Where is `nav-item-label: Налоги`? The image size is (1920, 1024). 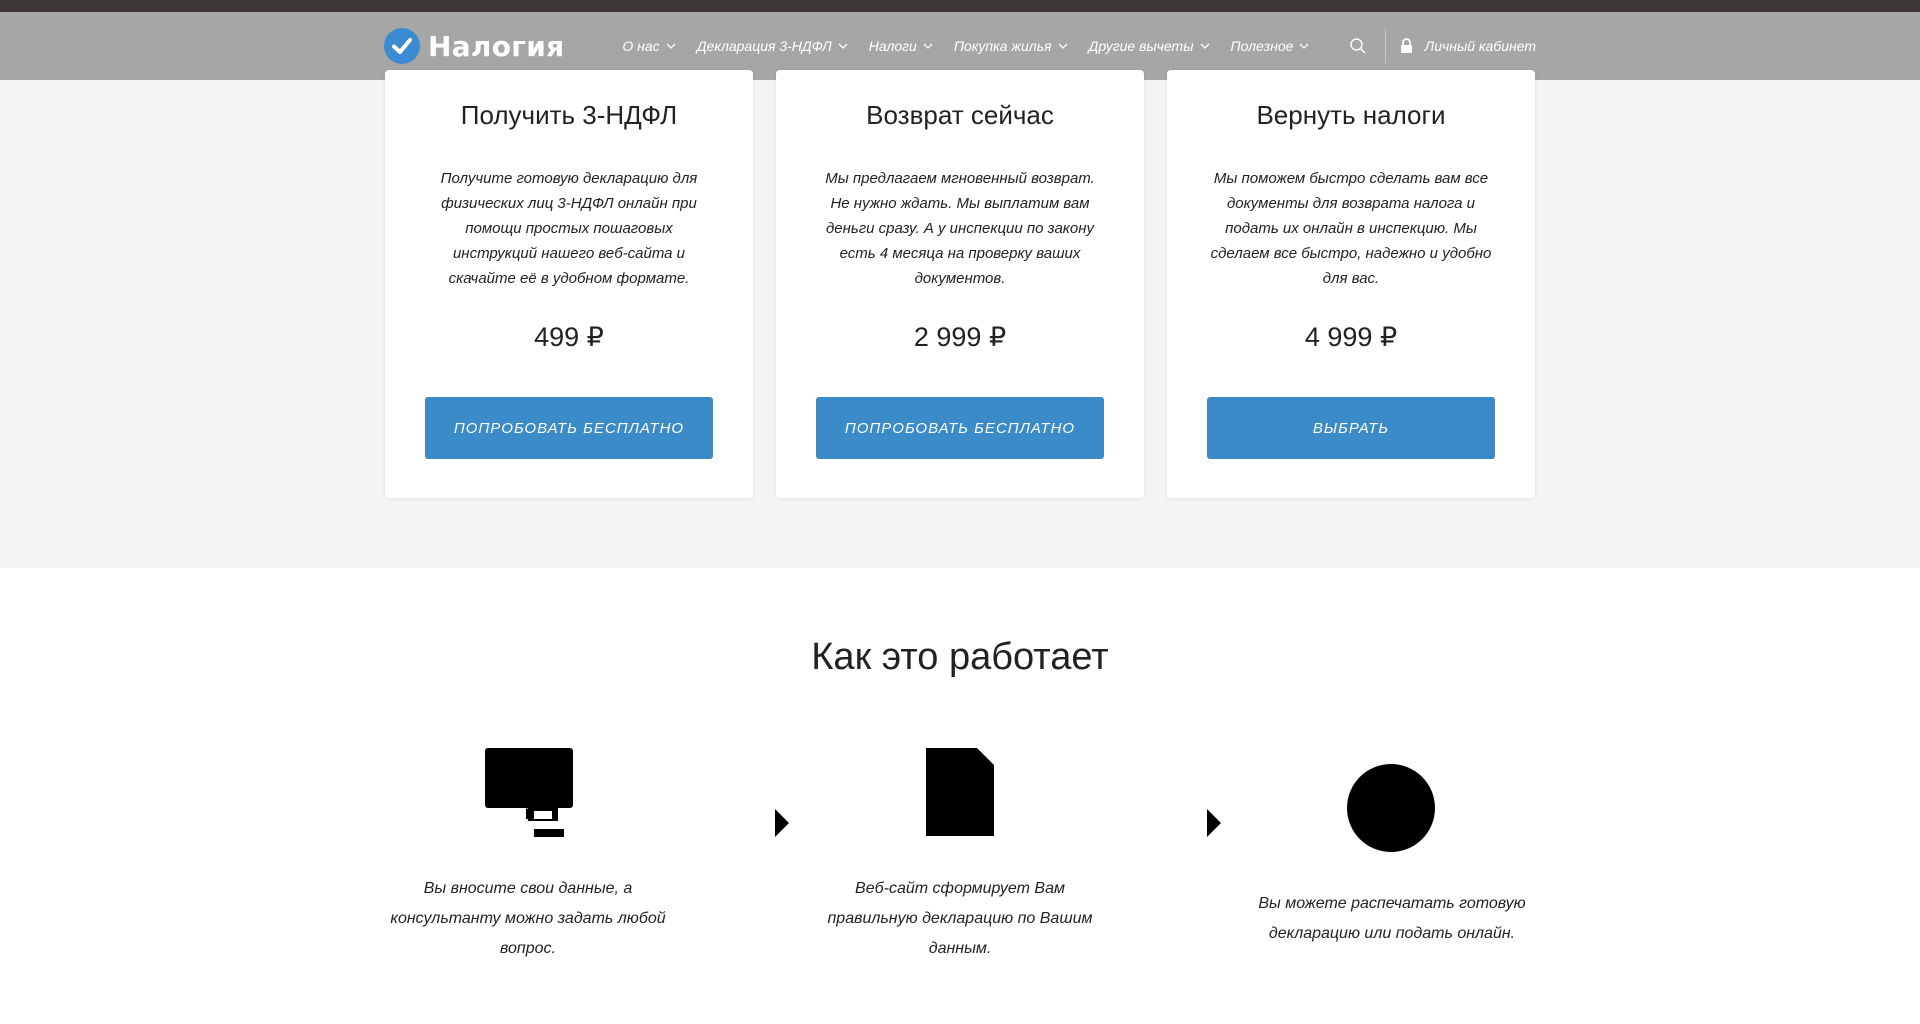 nav-item-label: Налоги is located at coordinates (892, 46).